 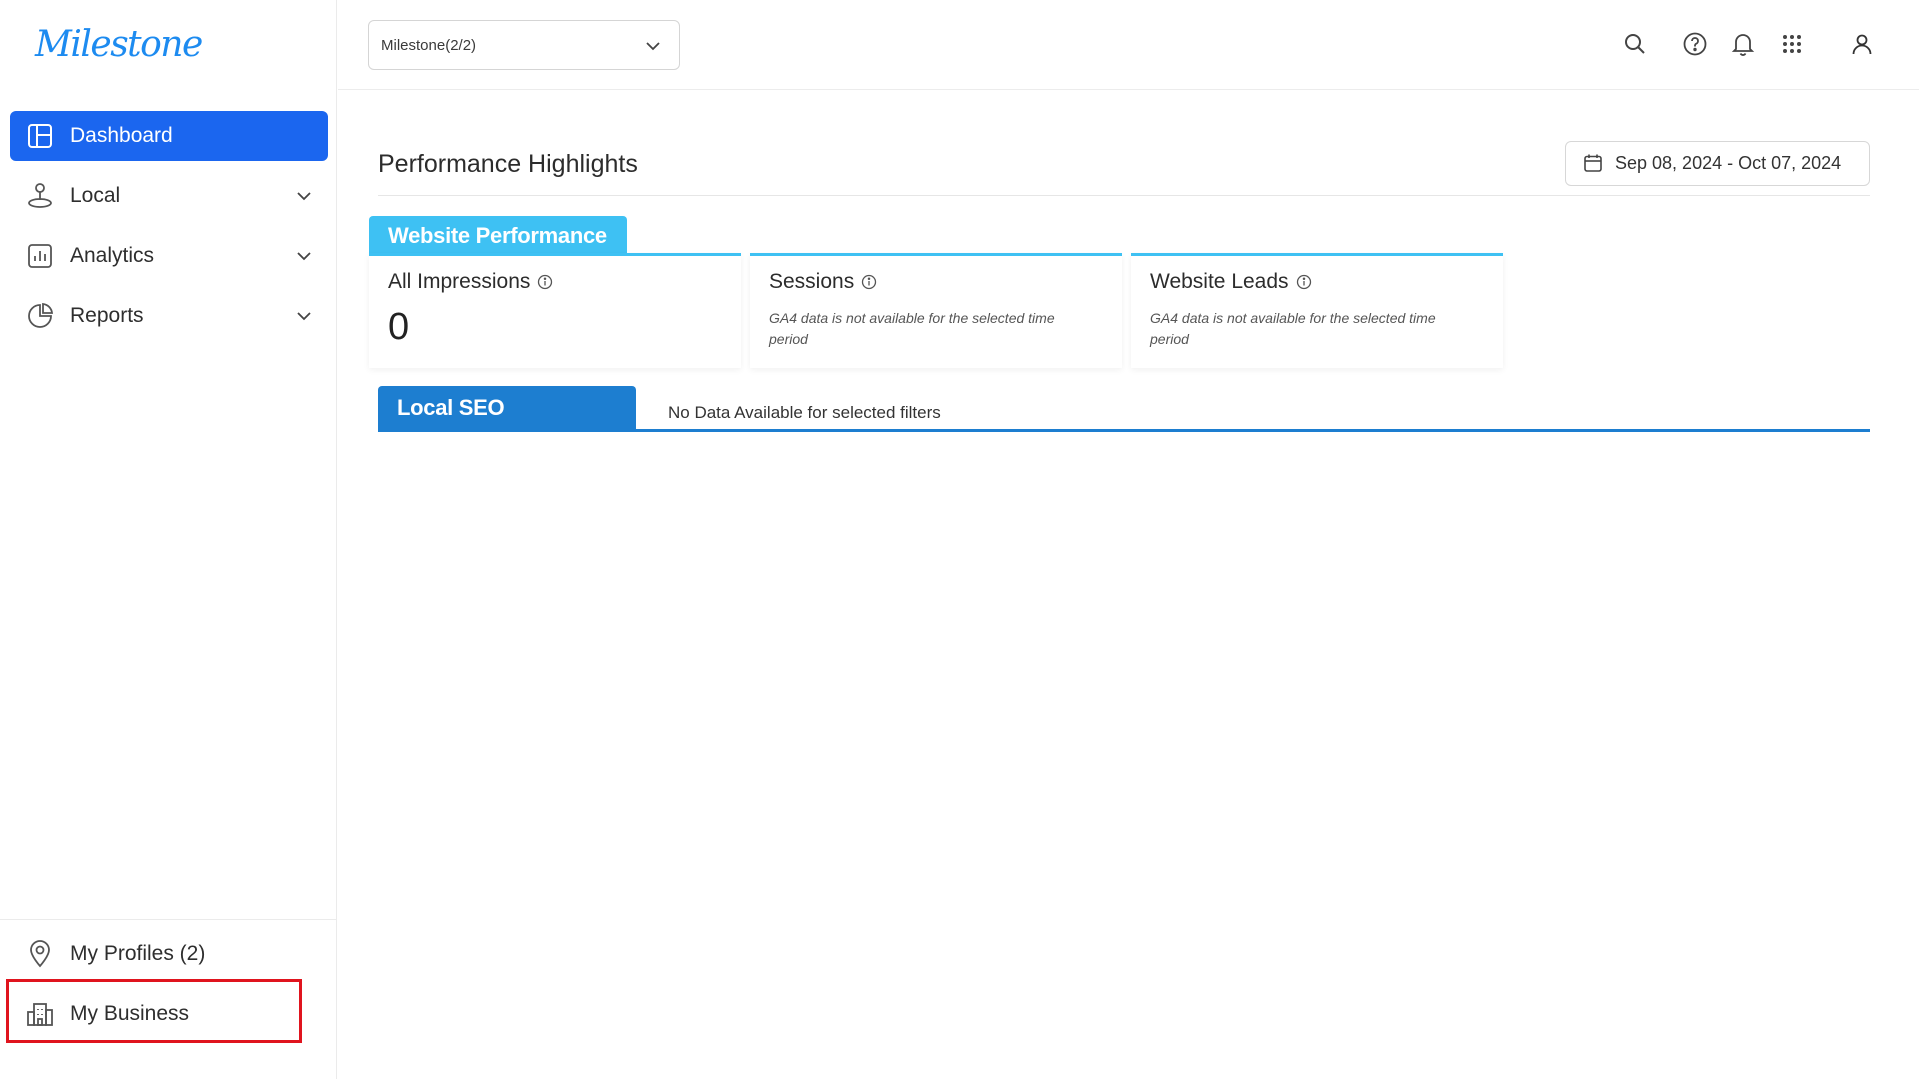 I want to click on help-icon, so click(x=1695, y=44).